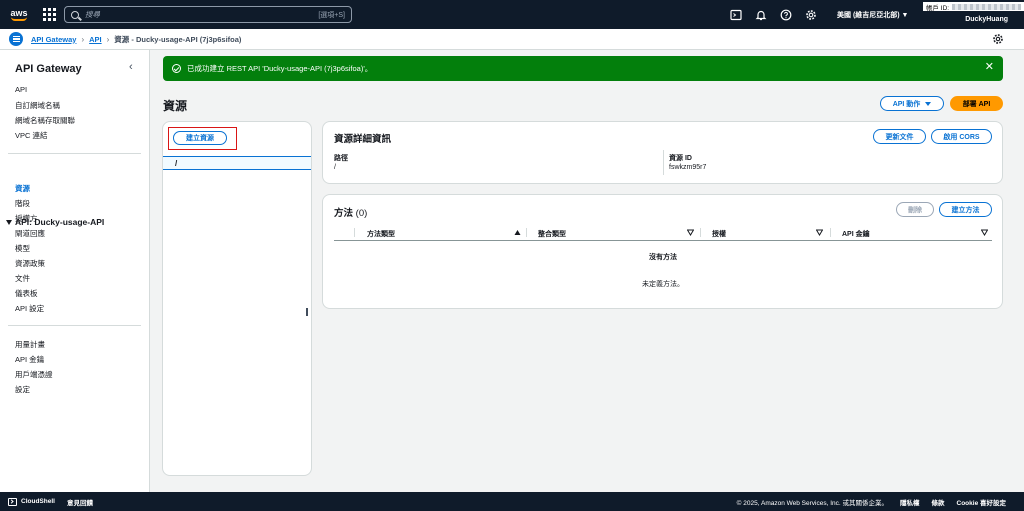 The width and height of the screenshot is (1024, 511). What do you see at coordinates (30, 233) in the screenshot?
I see `sidebar-item-gateway-responses: 閘道回應` at bounding box center [30, 233].